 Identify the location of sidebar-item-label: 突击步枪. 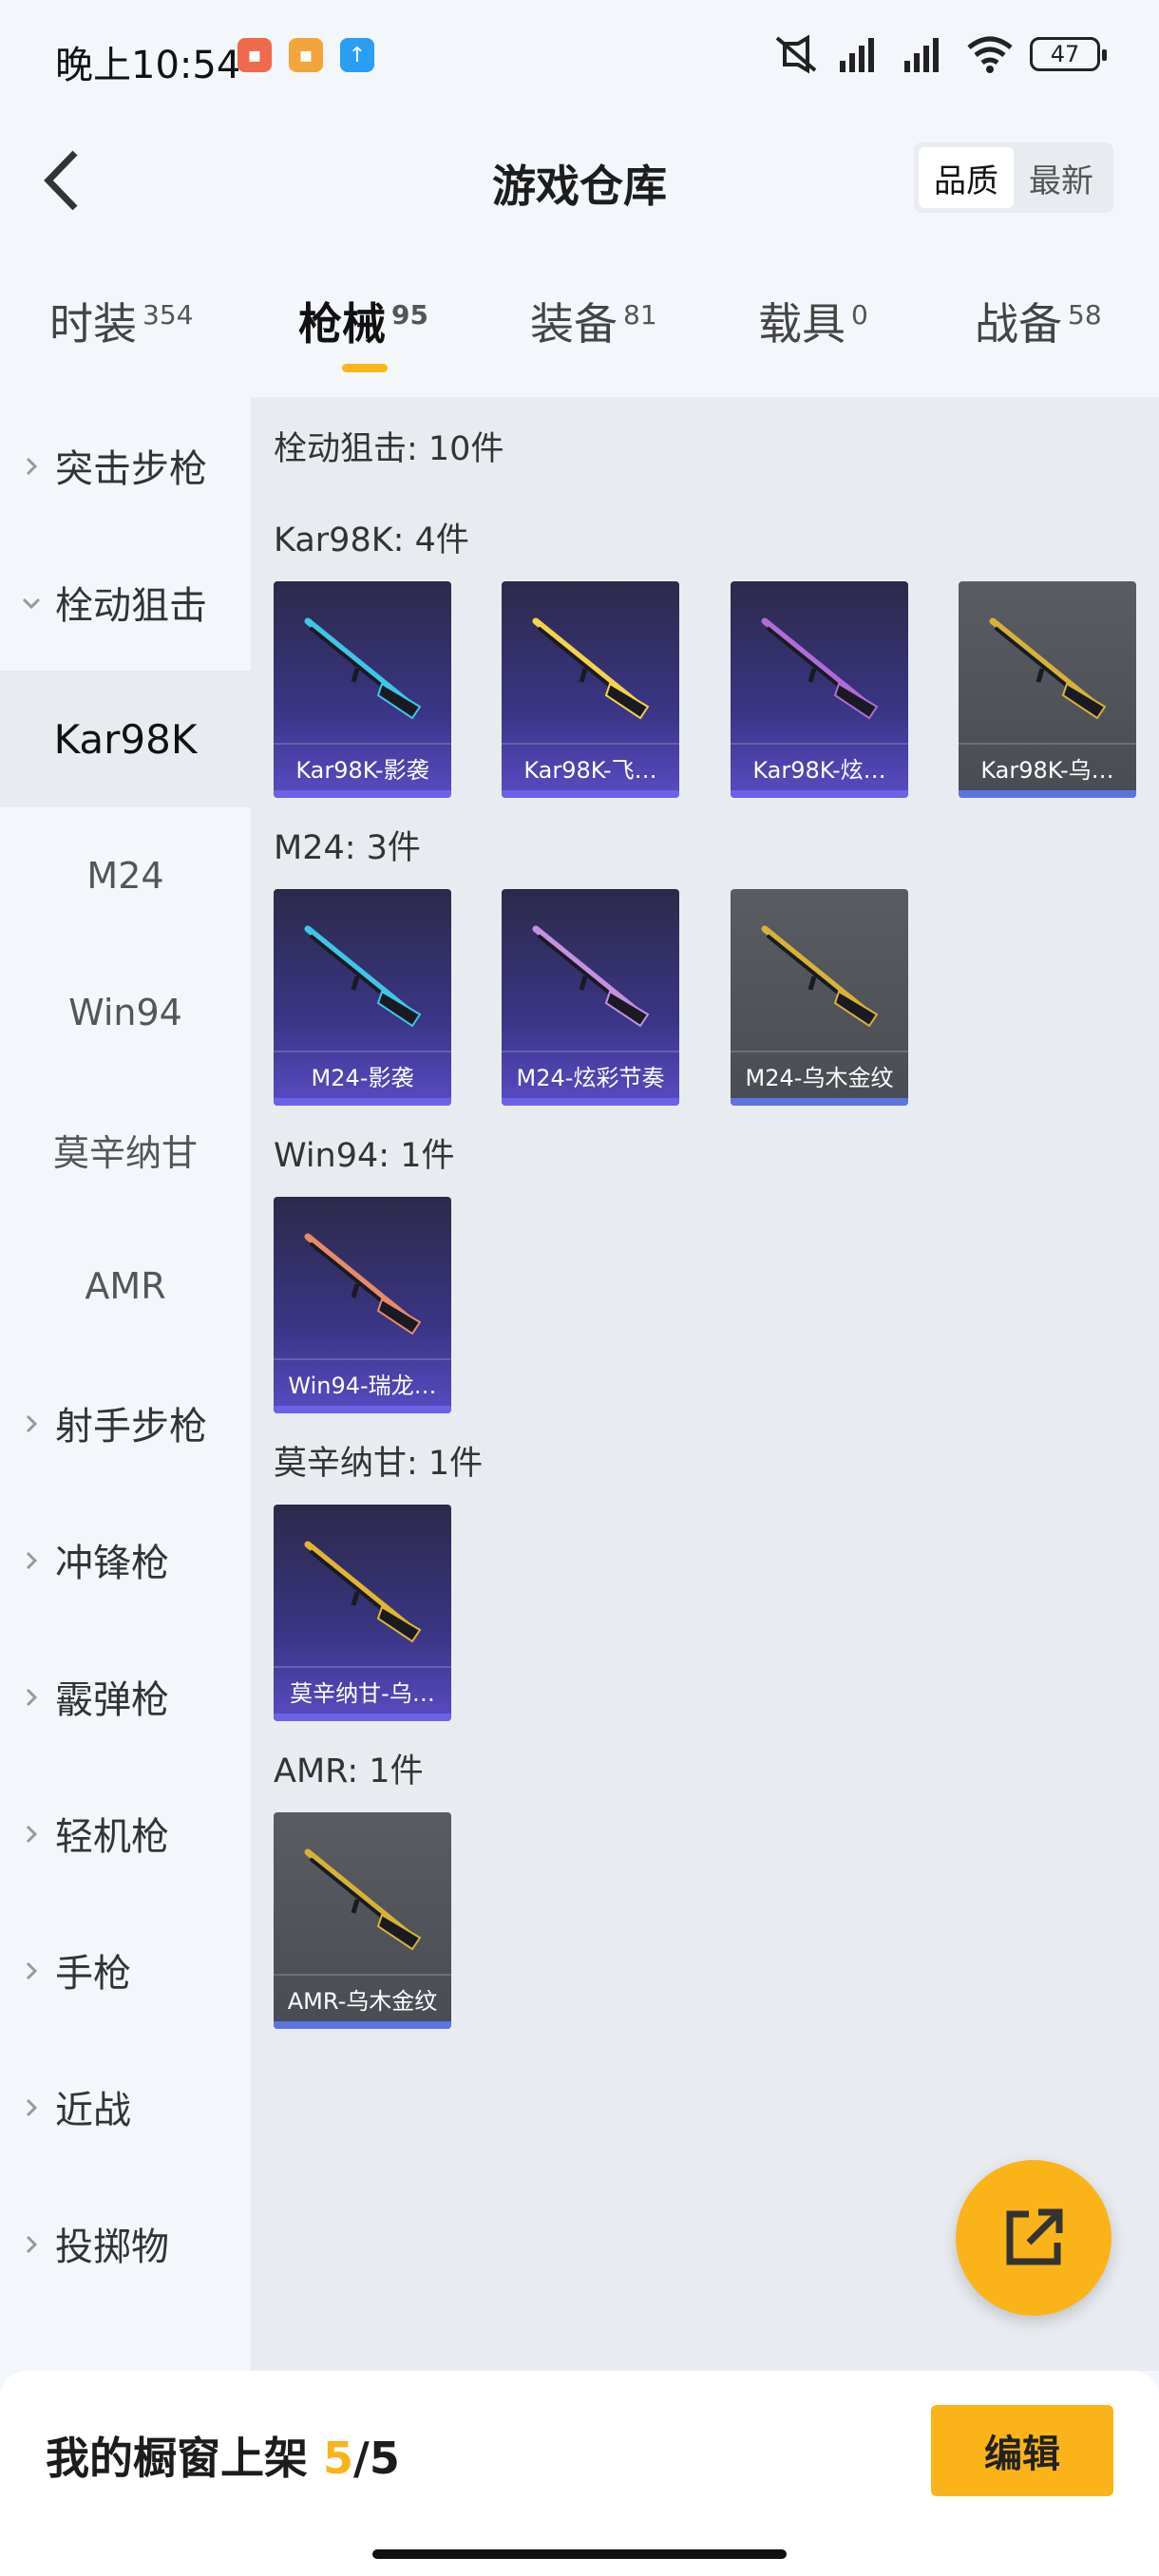
(131, 469).